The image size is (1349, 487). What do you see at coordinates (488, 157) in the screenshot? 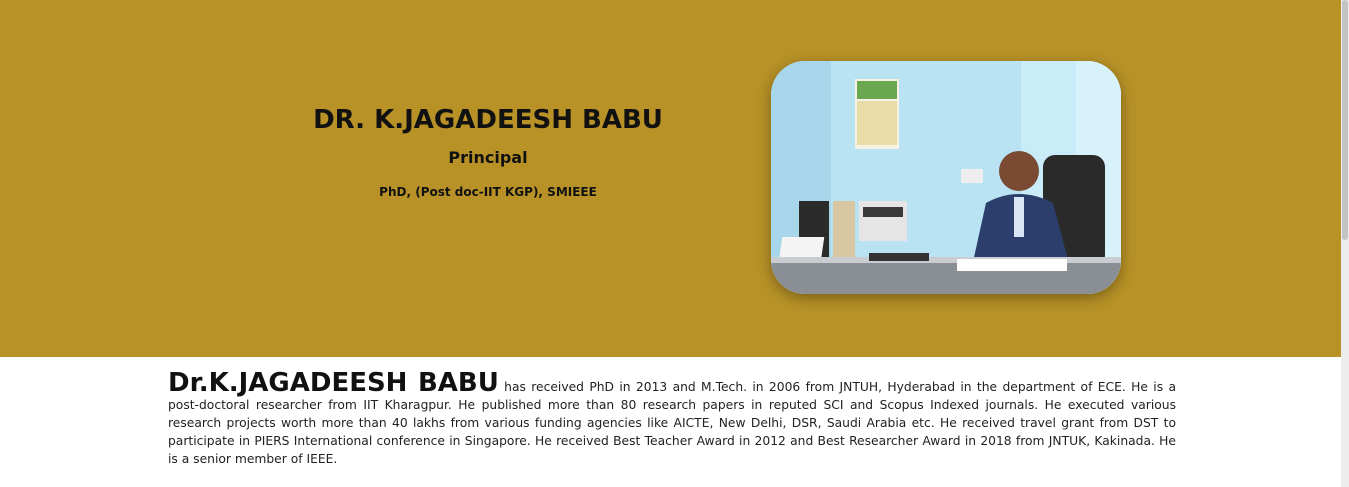
I see `principal-role: Principal` at bounding box center [488, 157].